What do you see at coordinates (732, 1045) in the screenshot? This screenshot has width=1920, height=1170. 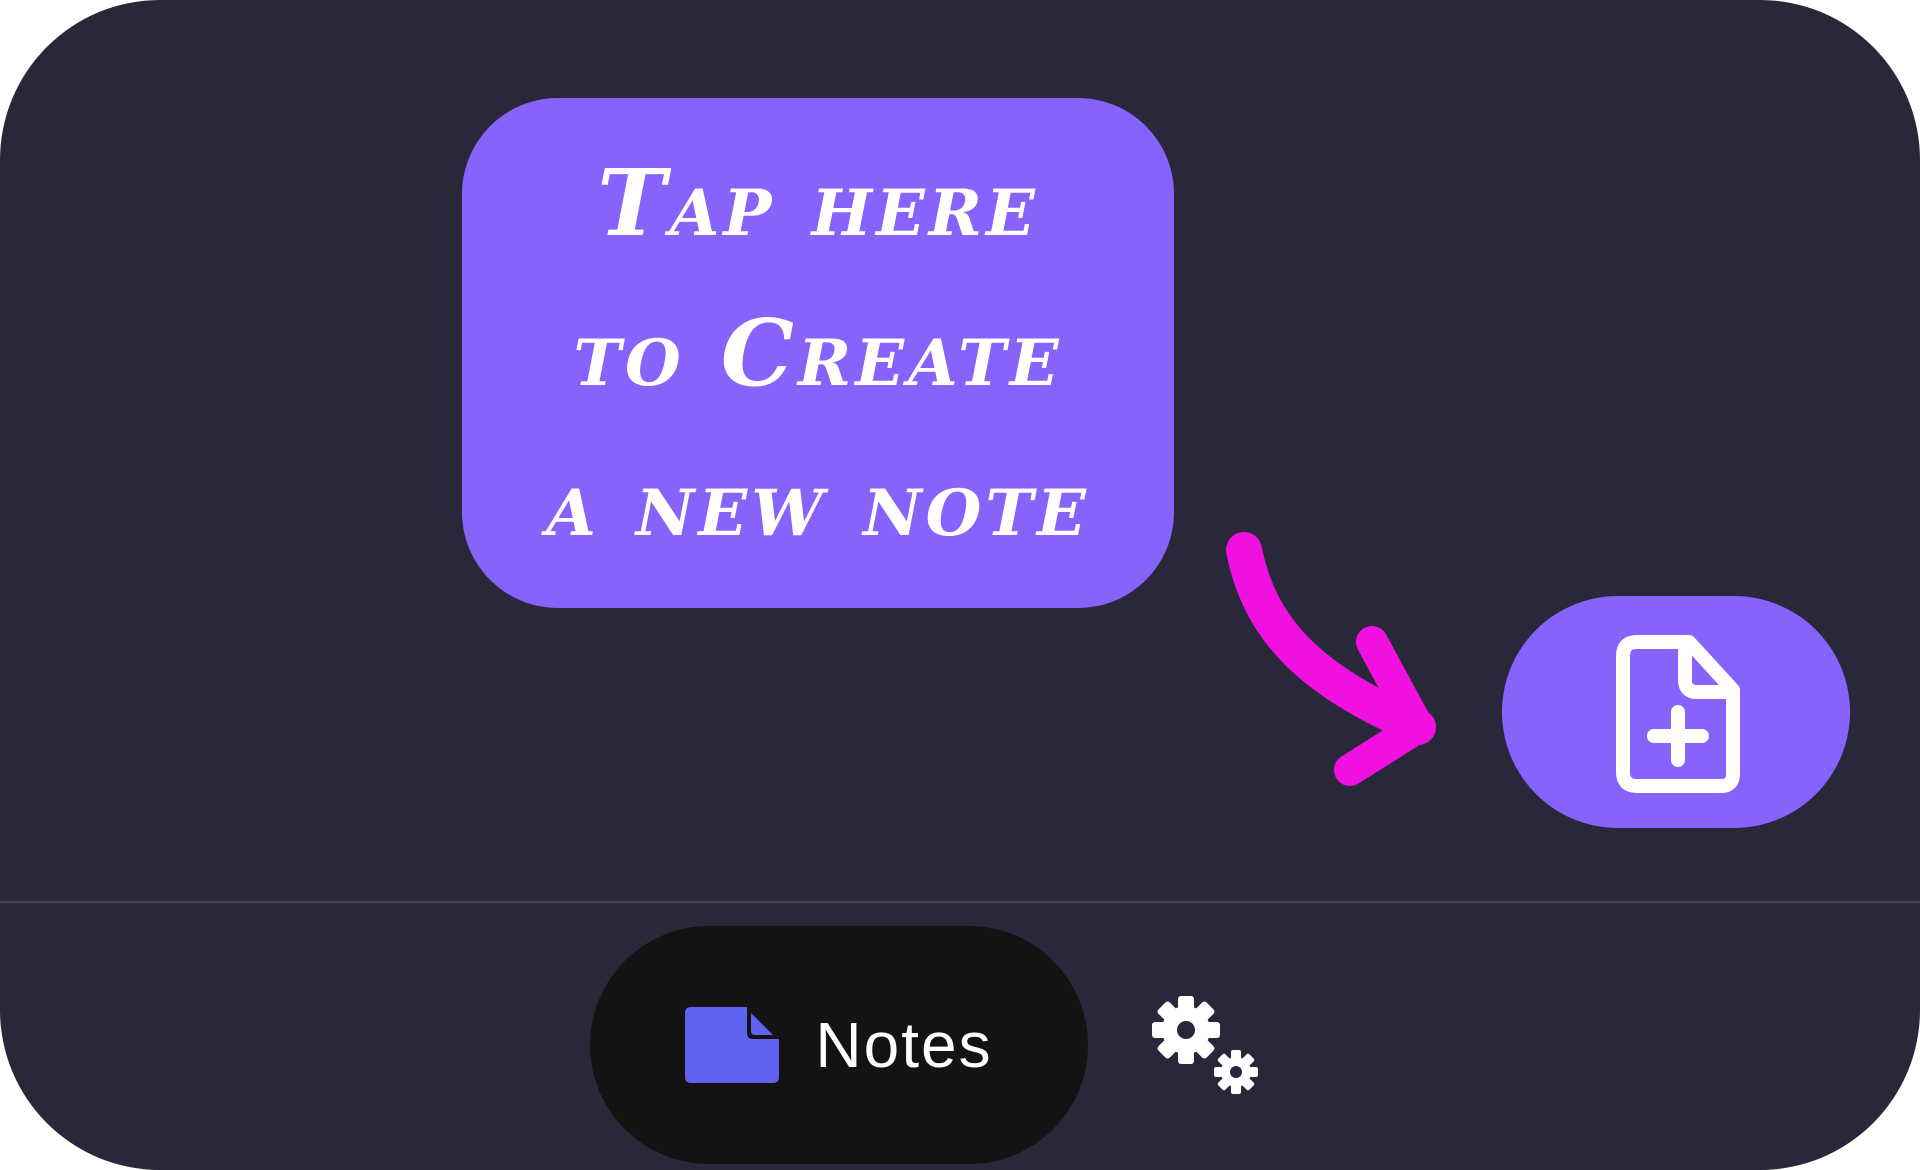 I see `note-icon` at bounding box center [732, 1045].